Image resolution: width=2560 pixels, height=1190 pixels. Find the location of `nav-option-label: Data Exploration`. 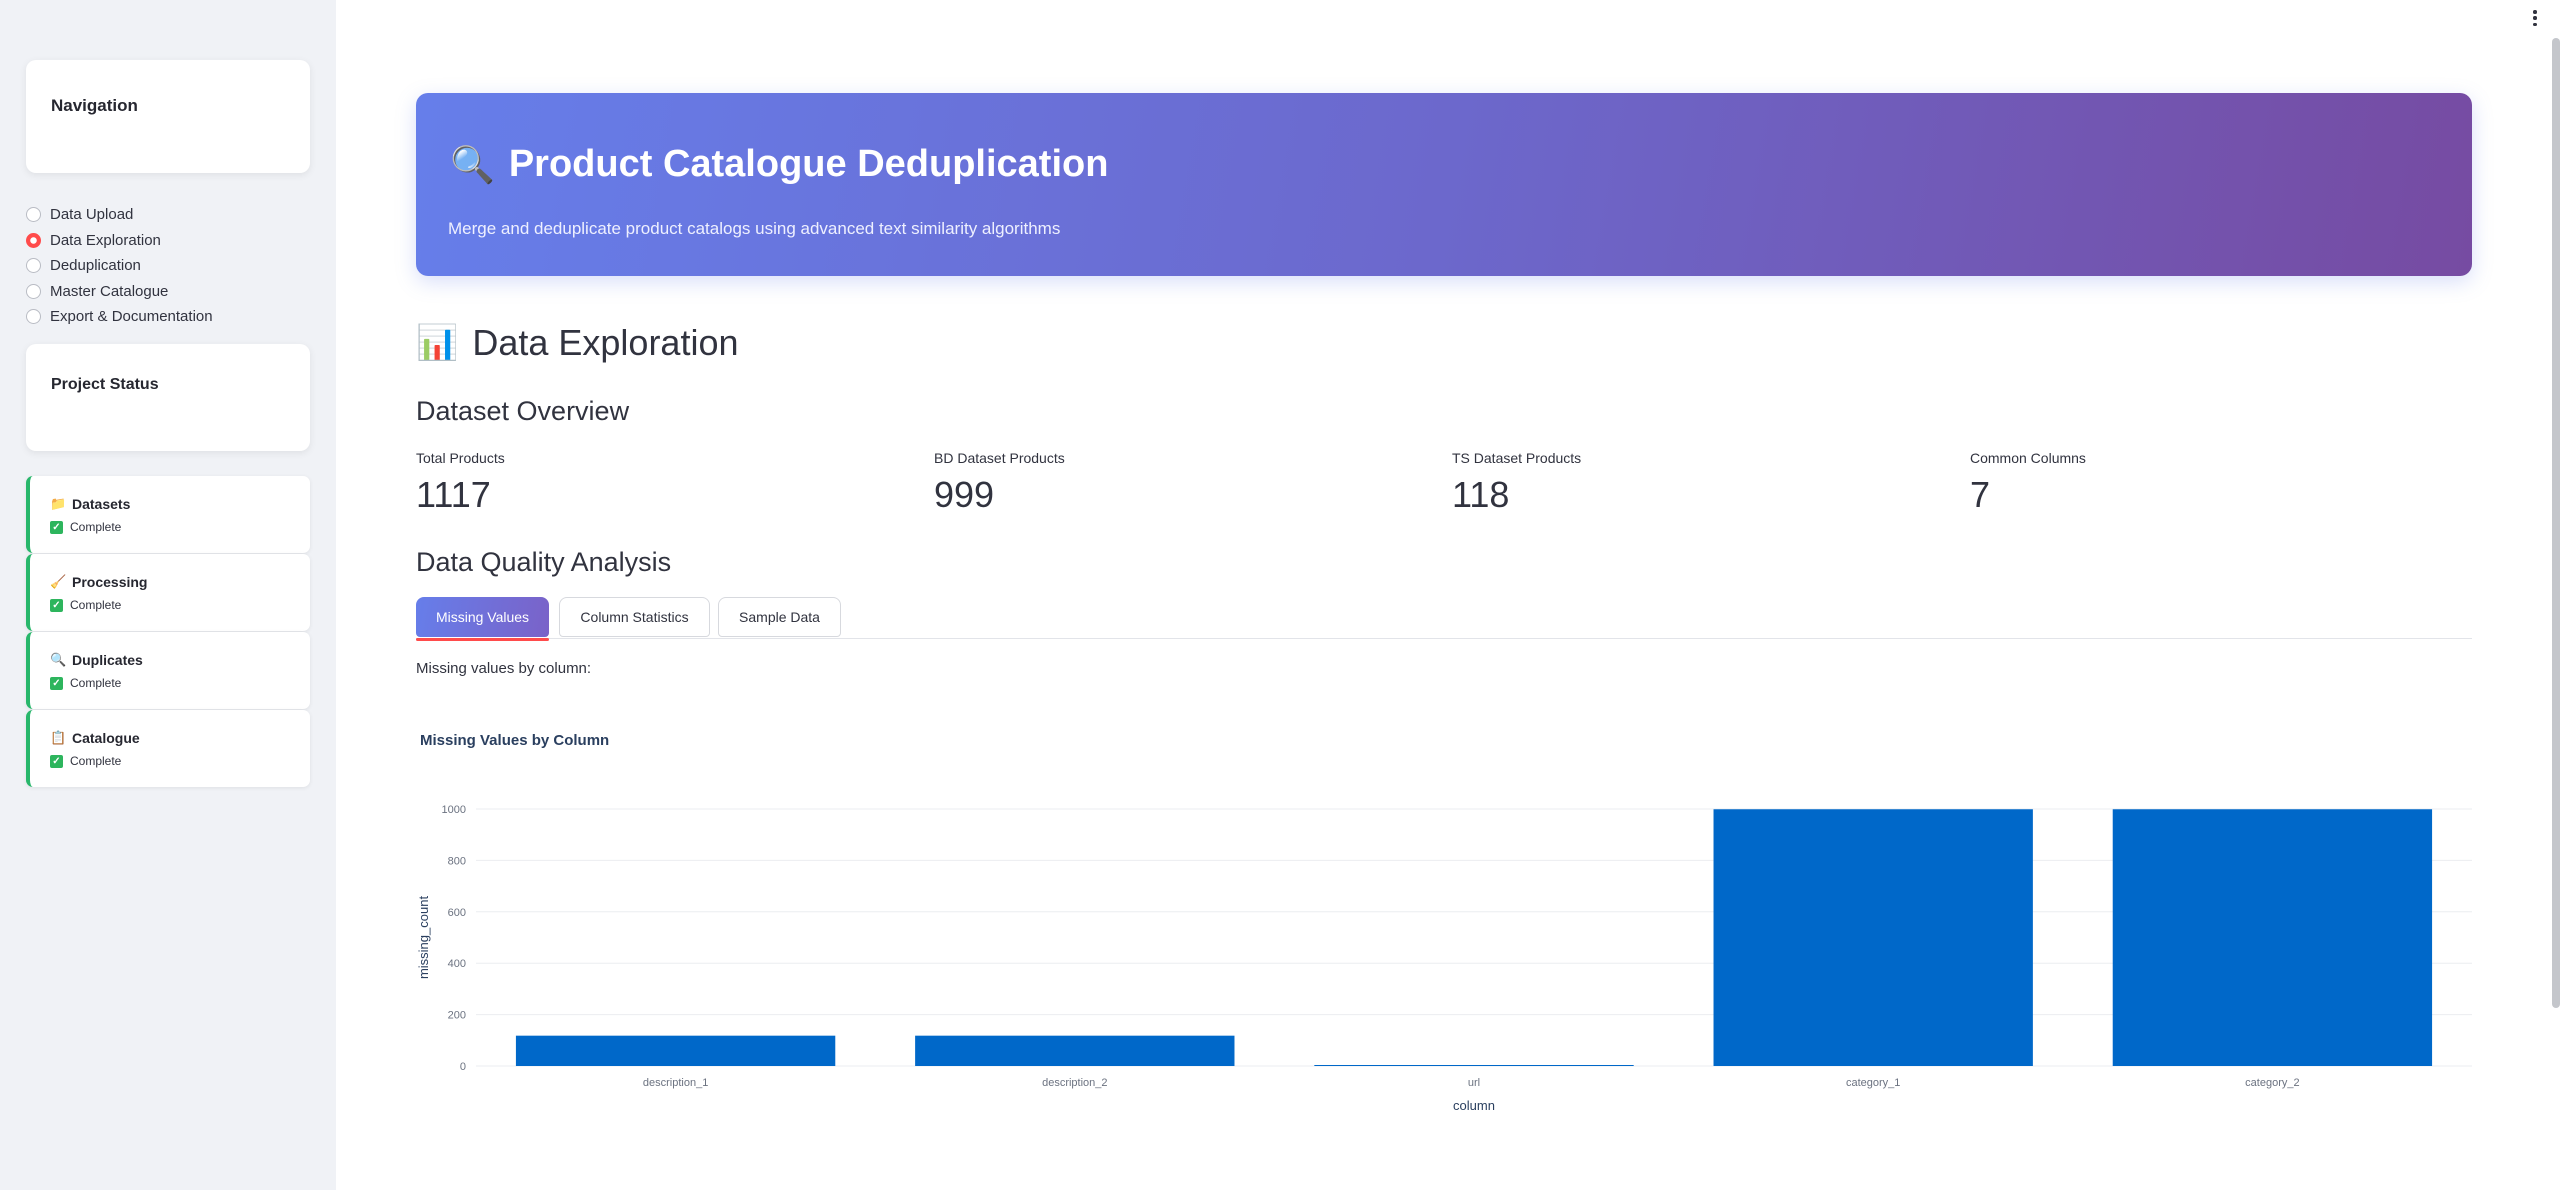

nav-option-label: Data Exploration is located at coordinates (105, 240).